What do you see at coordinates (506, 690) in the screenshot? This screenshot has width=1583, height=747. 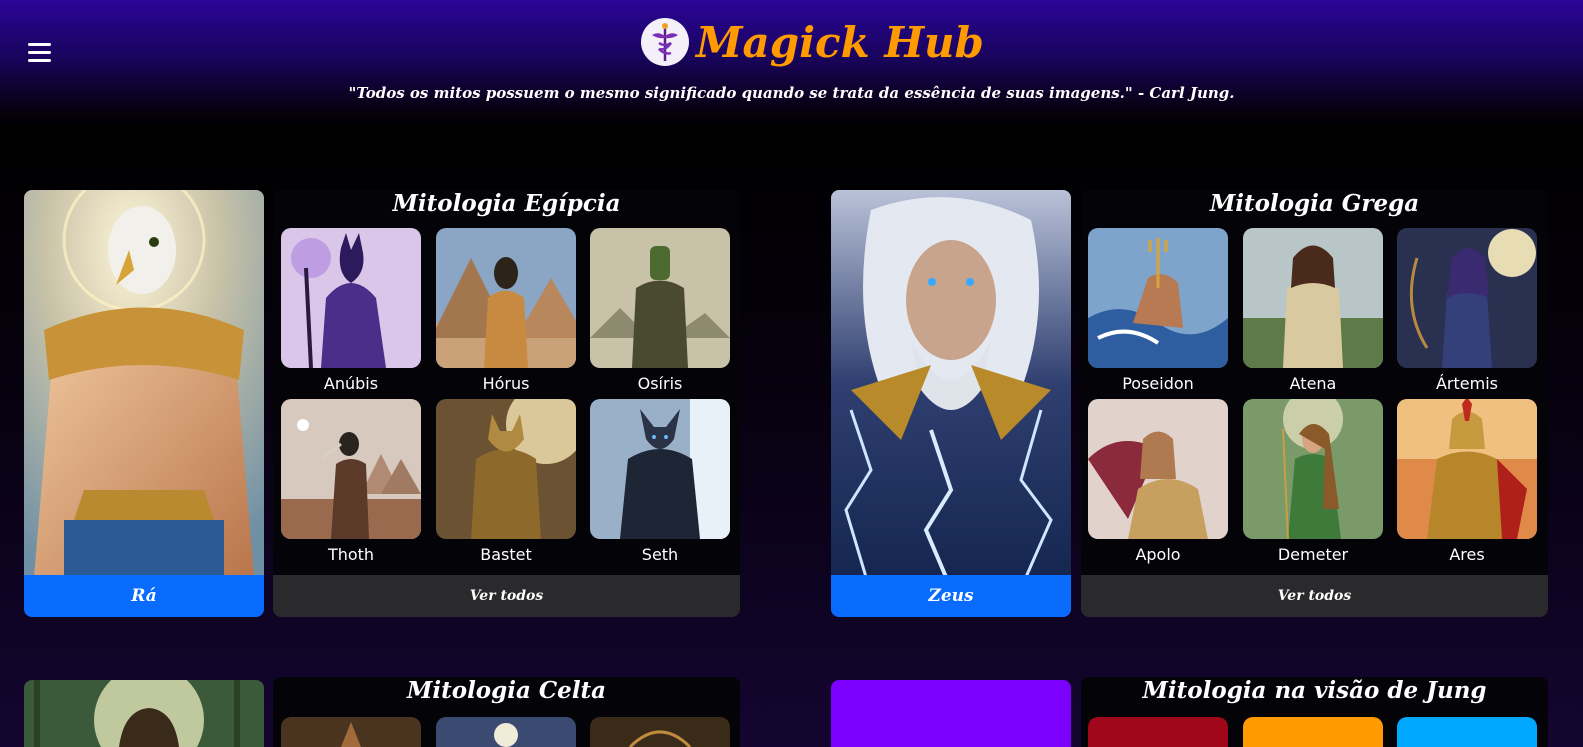 I see `panel-title: Mitologia Celta` at bounding box center [506, 690].